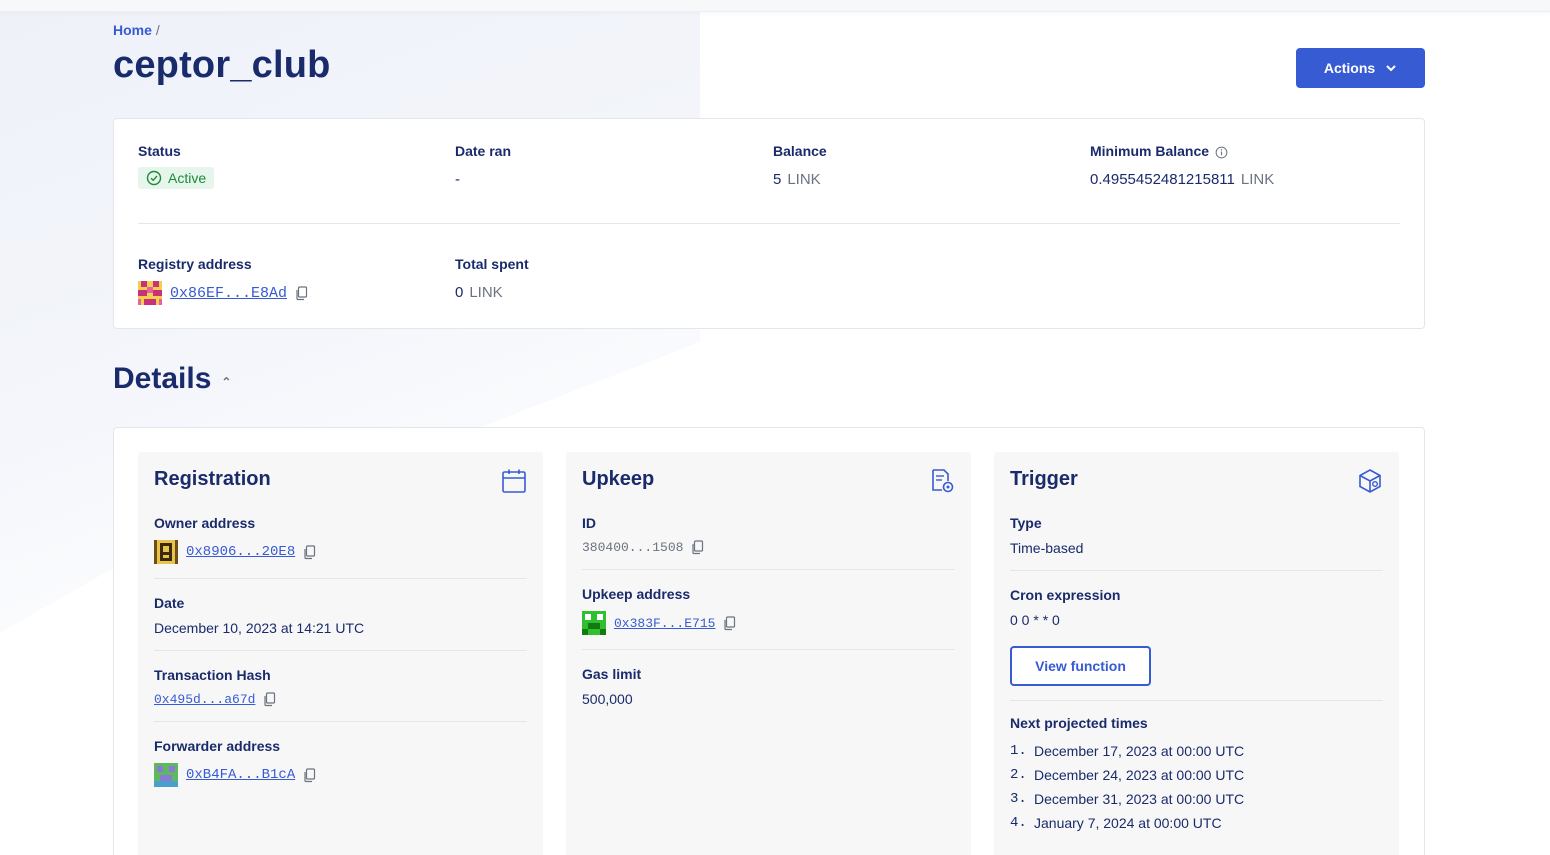  Describe the element at coordinates (228, 293) in the screenshot. I see `registry-address-link: 0x86EF...E8Ad` at that location.